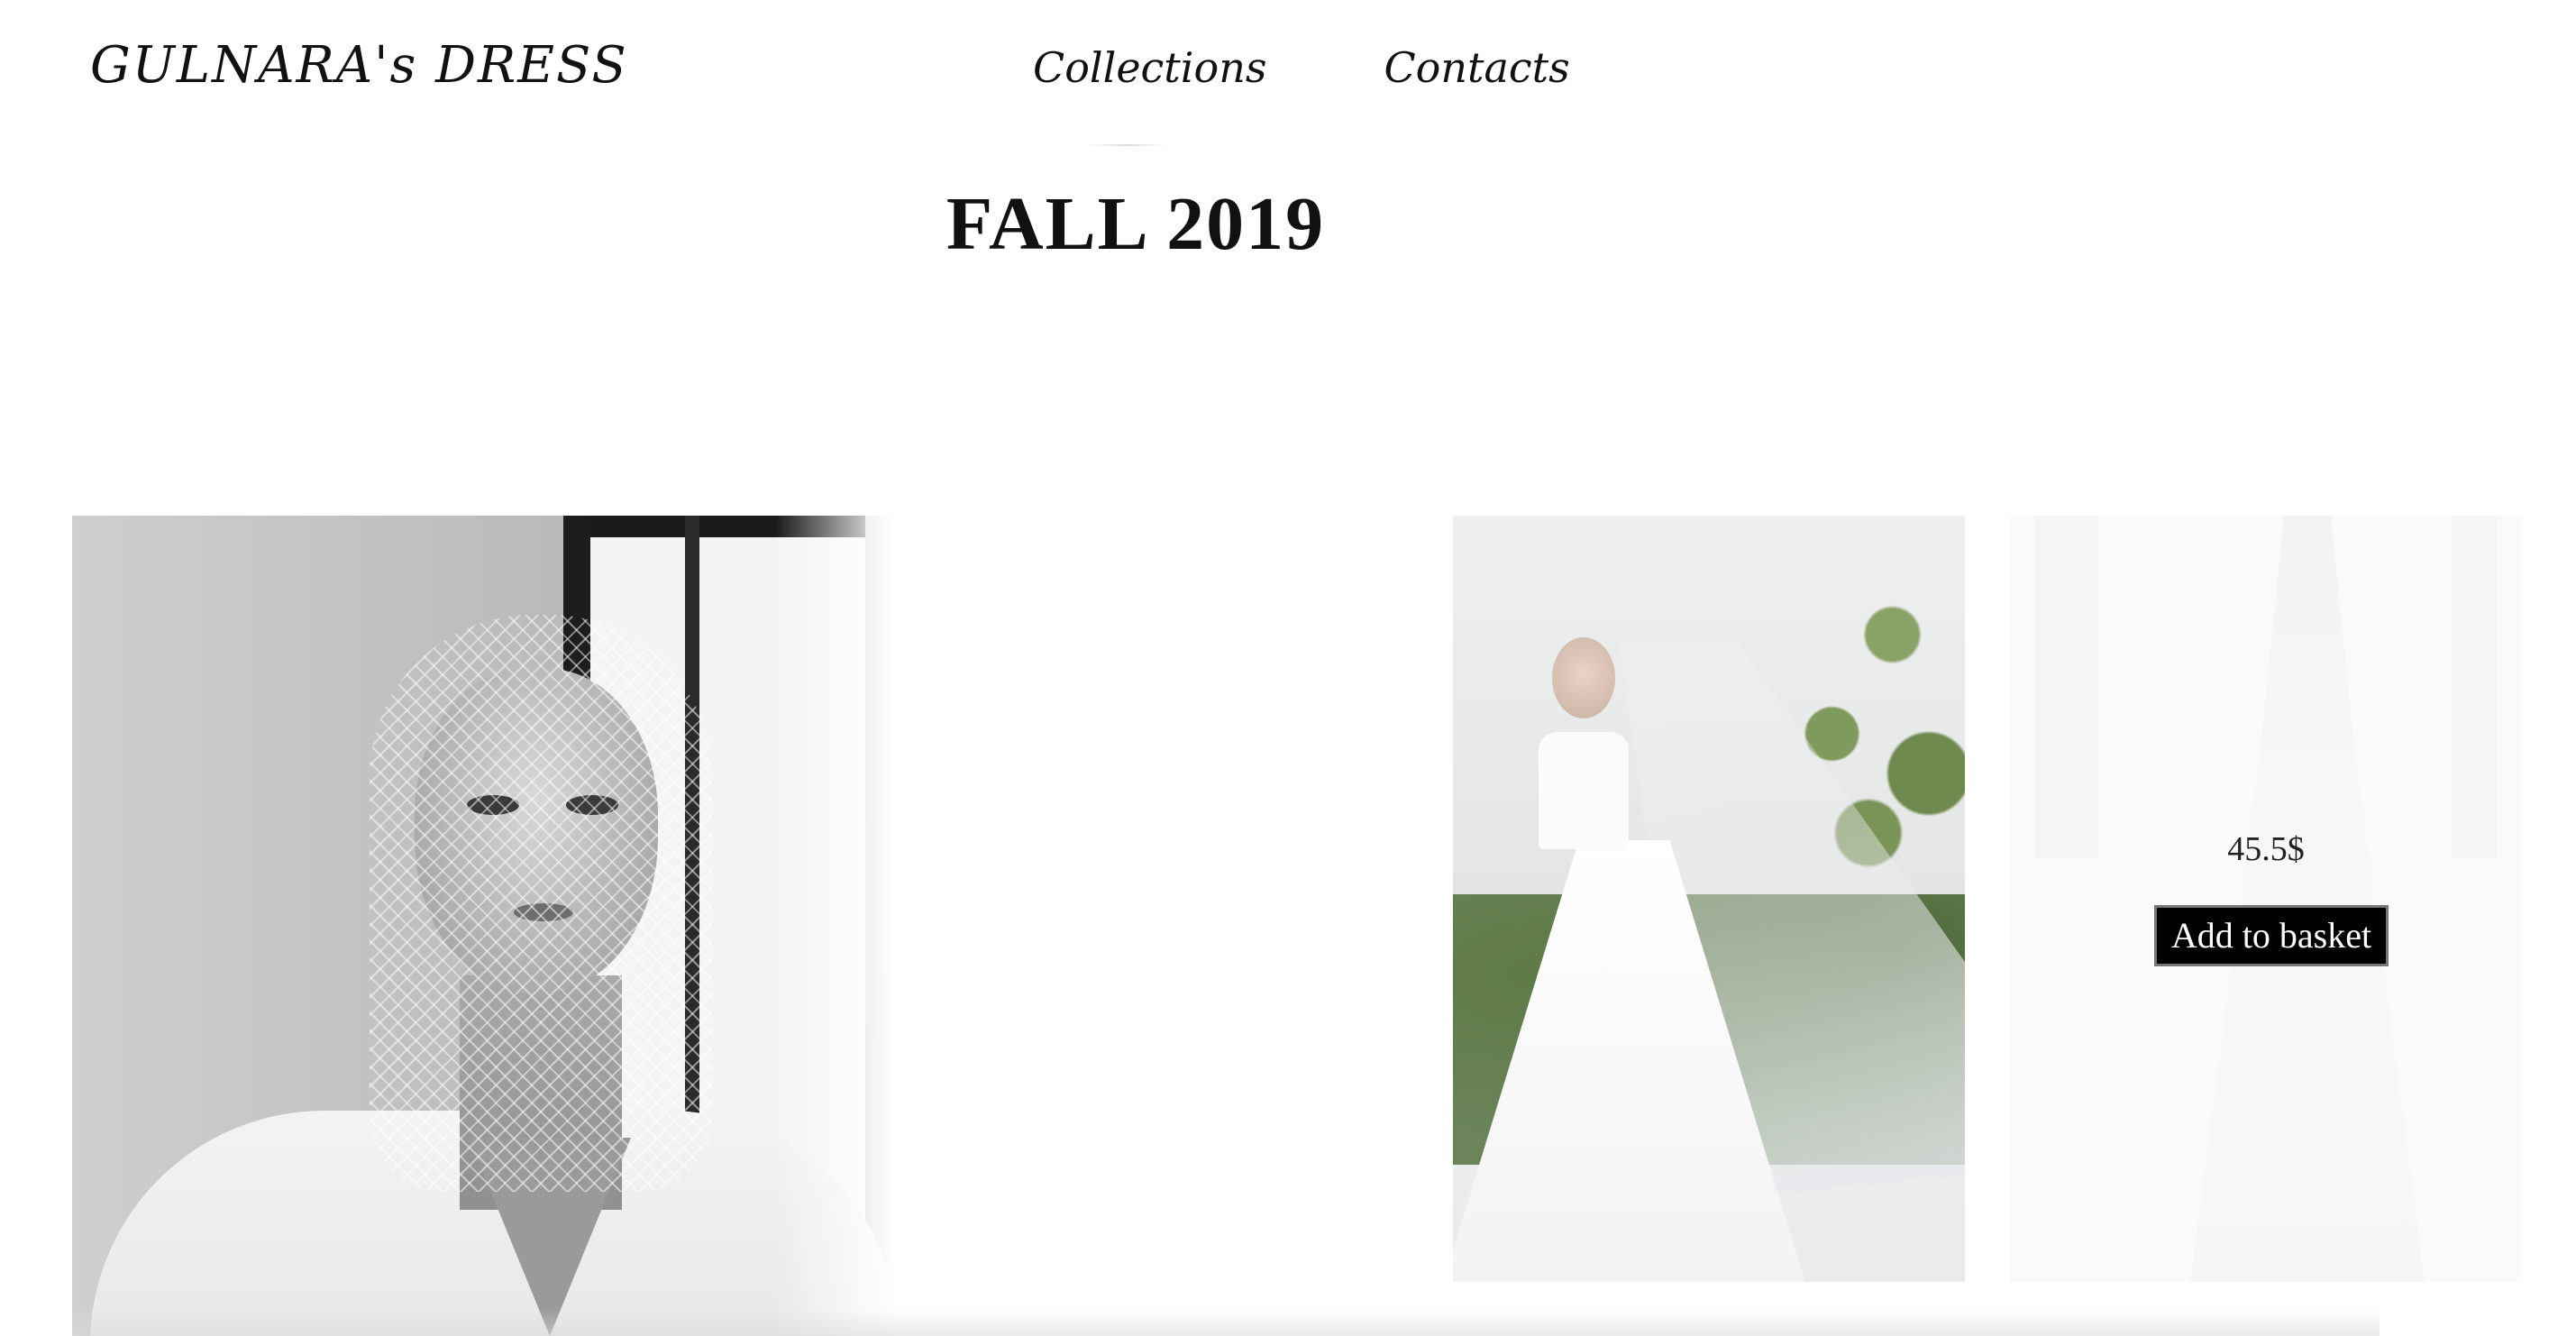  What do you see at coordinates (1149, 67) in the screenshot?
I see `nav-collections: Collections` at bounding box center [1149, 67].